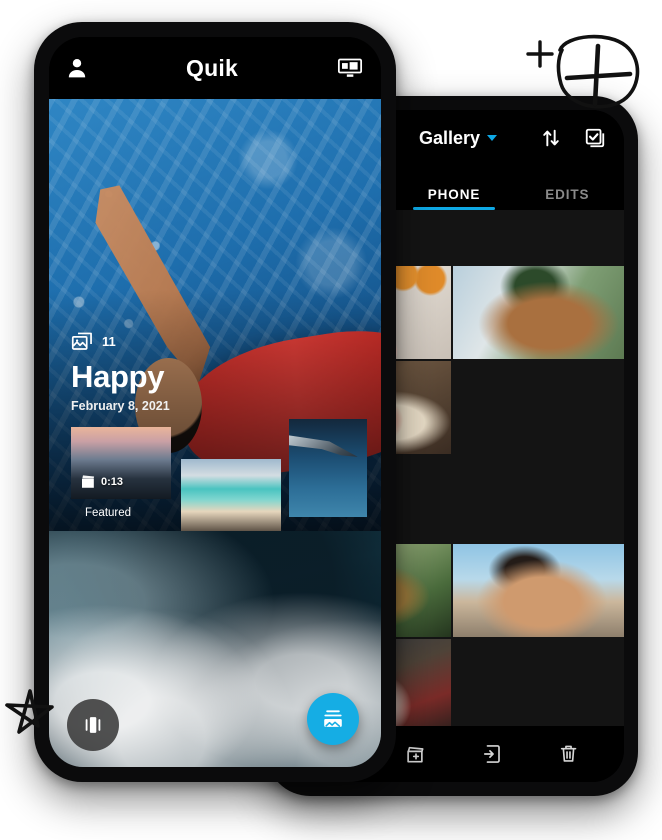 The image size is (662, 840). I want to click on chevron-down-icon, so click(492, 138).